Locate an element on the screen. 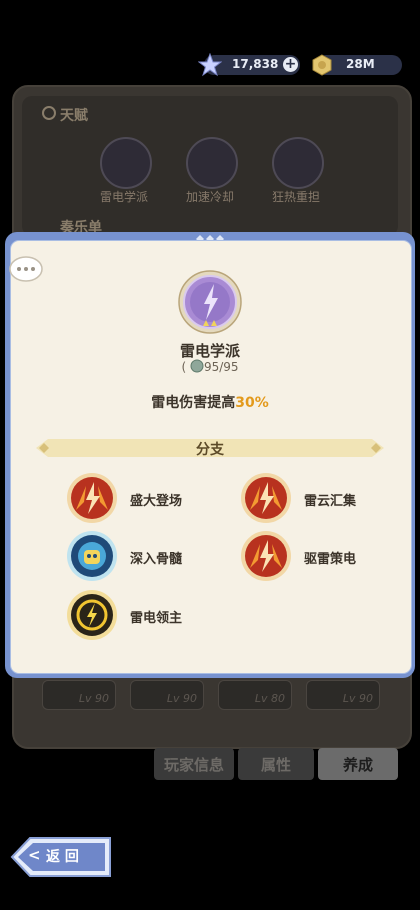 This screenshot has width=420, height=910. talent-skill-thunder is located at coordinates (126, 163).